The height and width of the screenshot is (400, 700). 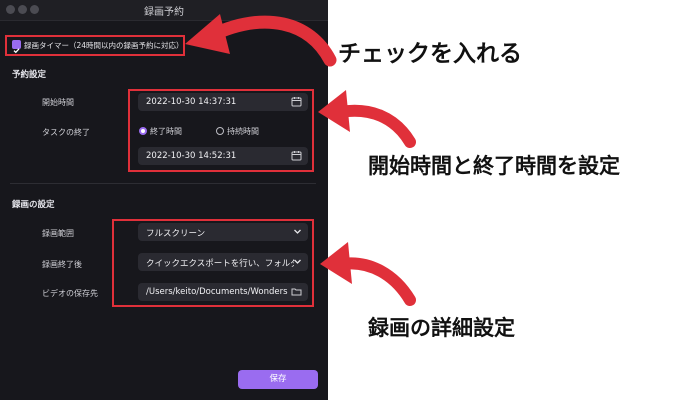 I want to click on start-time-label: 開始時間, so click(x=58, y=102).